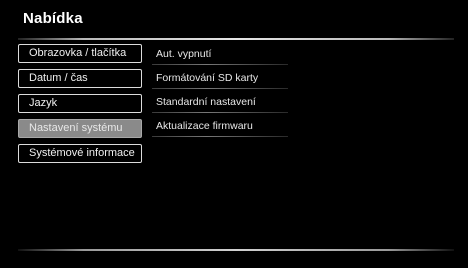 This screenshot has height=268, width=470. I want to click on menu-item-language: Jazyk, so click(80, 103).